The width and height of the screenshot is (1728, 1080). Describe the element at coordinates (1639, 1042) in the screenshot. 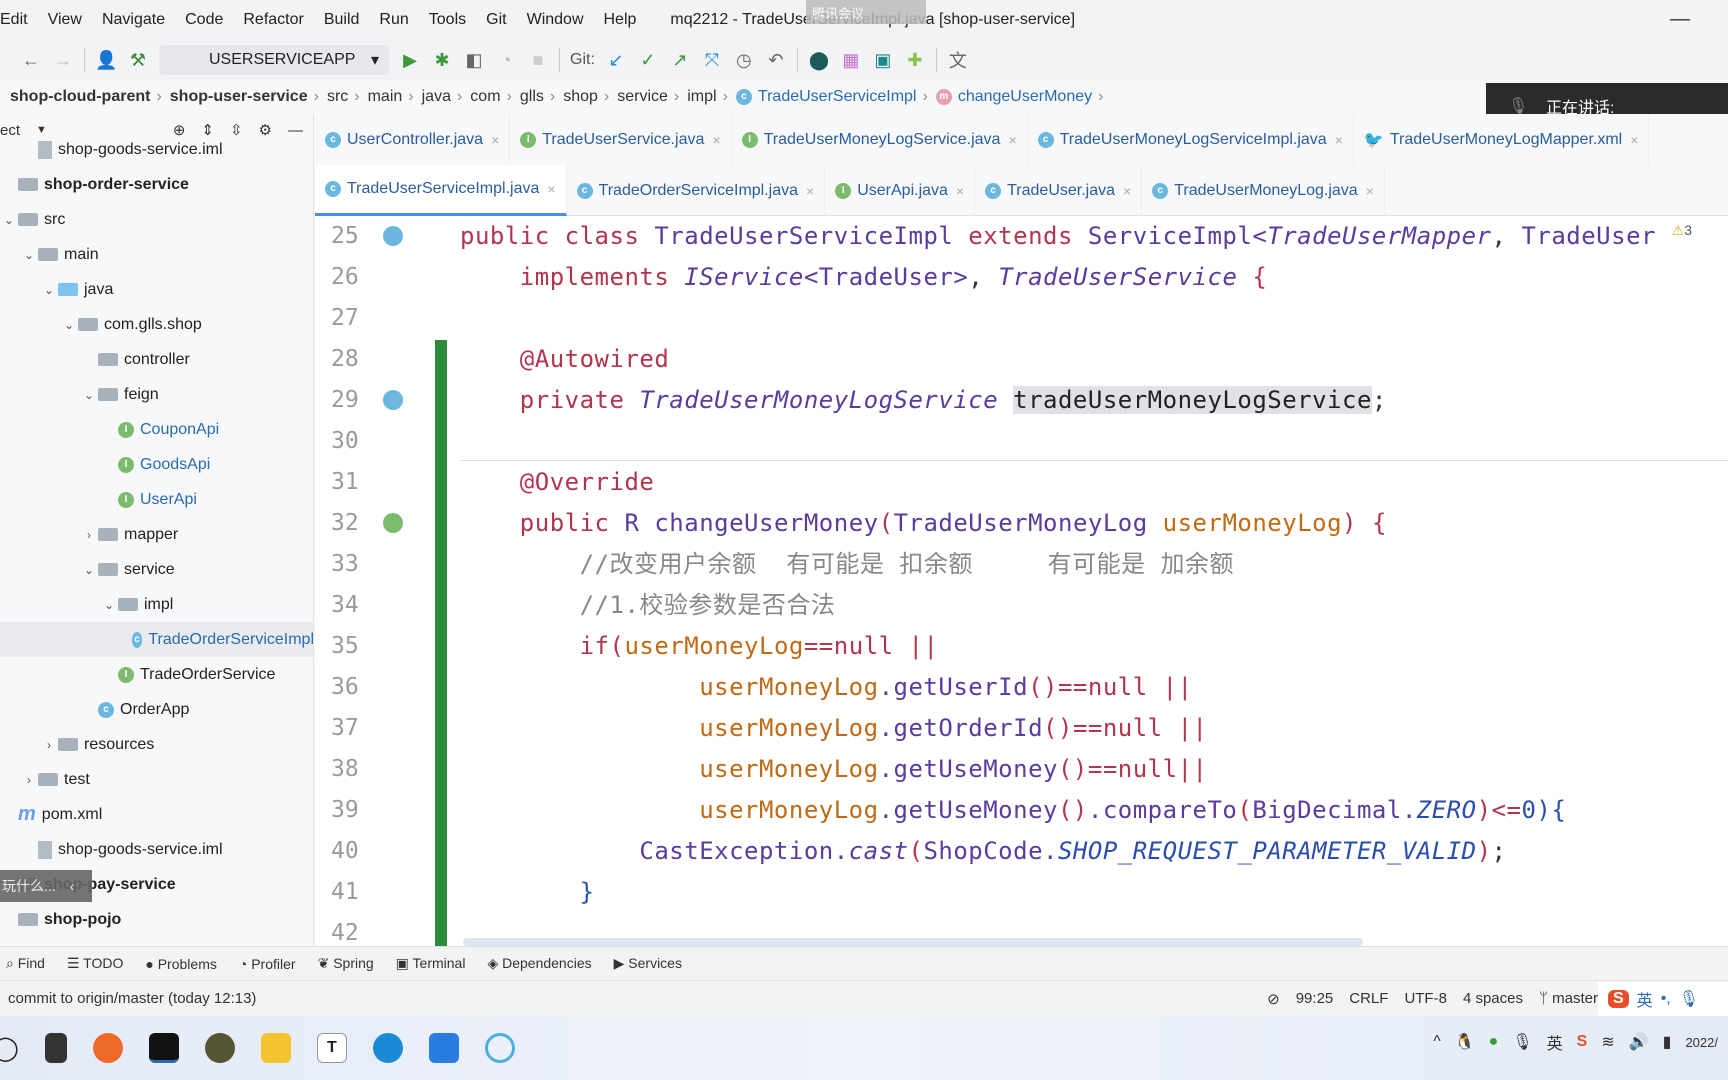

I see `volume-icon: 🔊` at that location.